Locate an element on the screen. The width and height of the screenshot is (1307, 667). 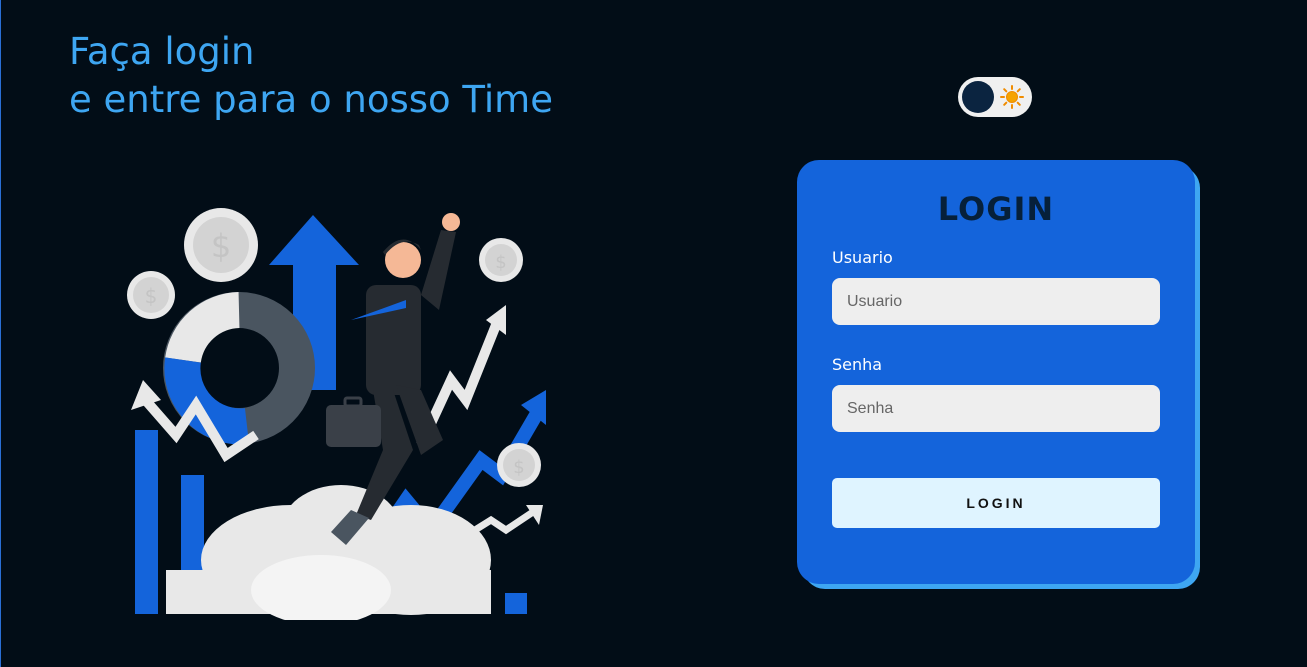
password-label: Senha is located at coordinates (857, 364).